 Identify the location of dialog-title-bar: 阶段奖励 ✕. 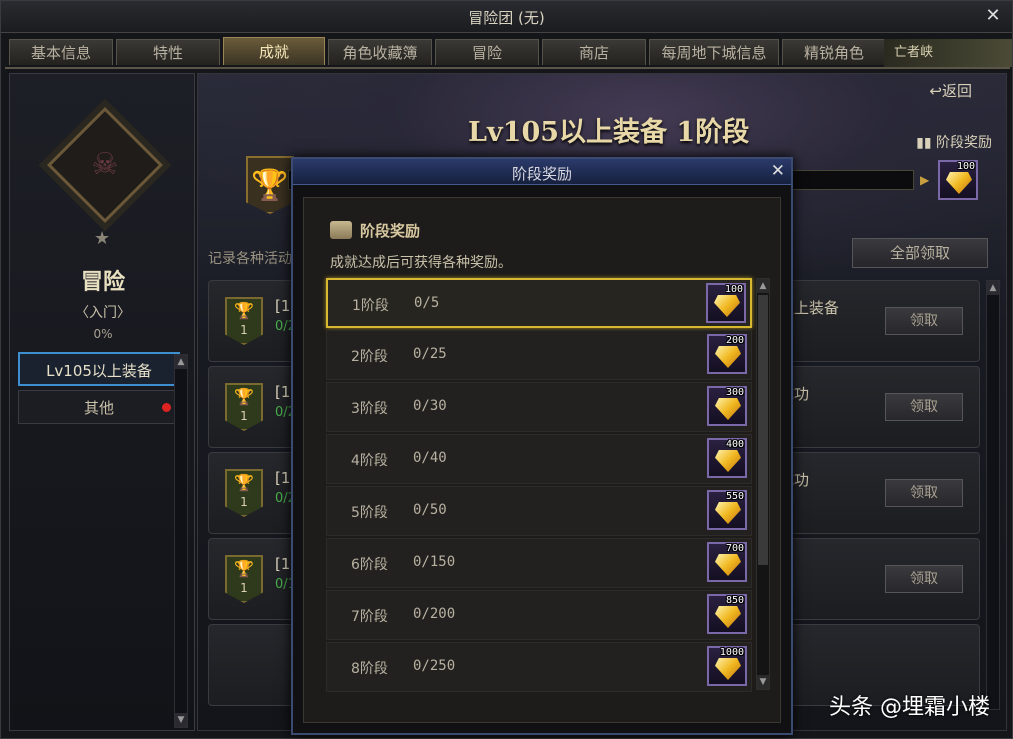
(542, 172).